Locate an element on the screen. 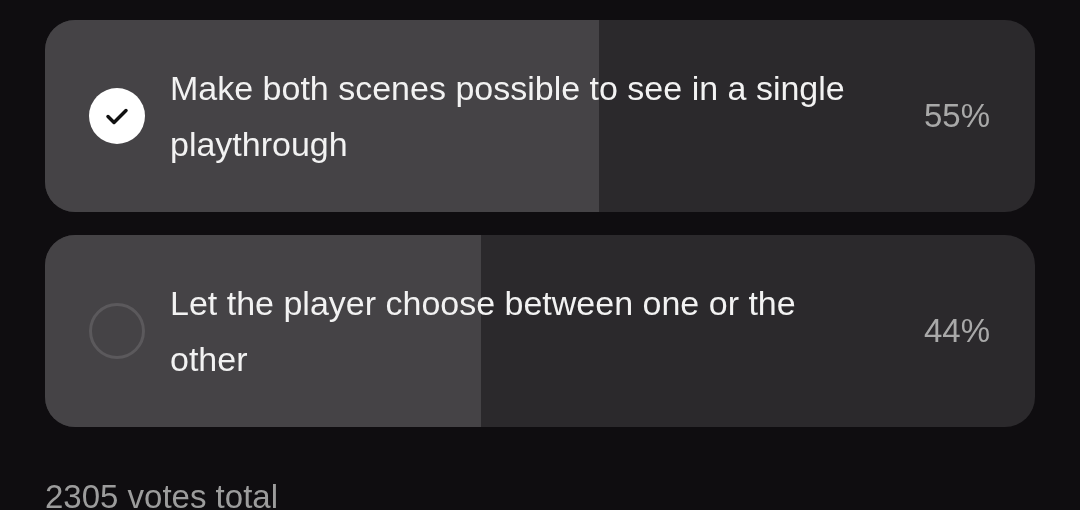  vote-total: 2305 votes total is located at coordinates (162, 494).